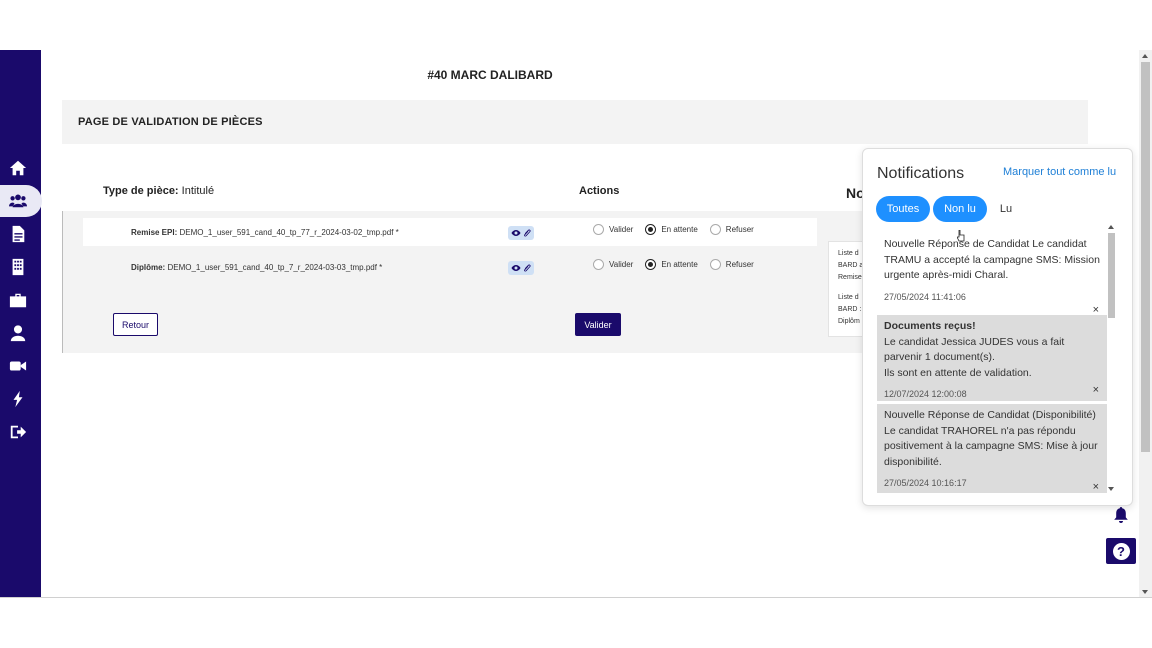 This screenshot has width=1152, height=648. What do you see at coordinates (925, 394) in the screenshot?
I see `notification-time: 12/07/2024 12:00:08` at bounding box center [925, 394].